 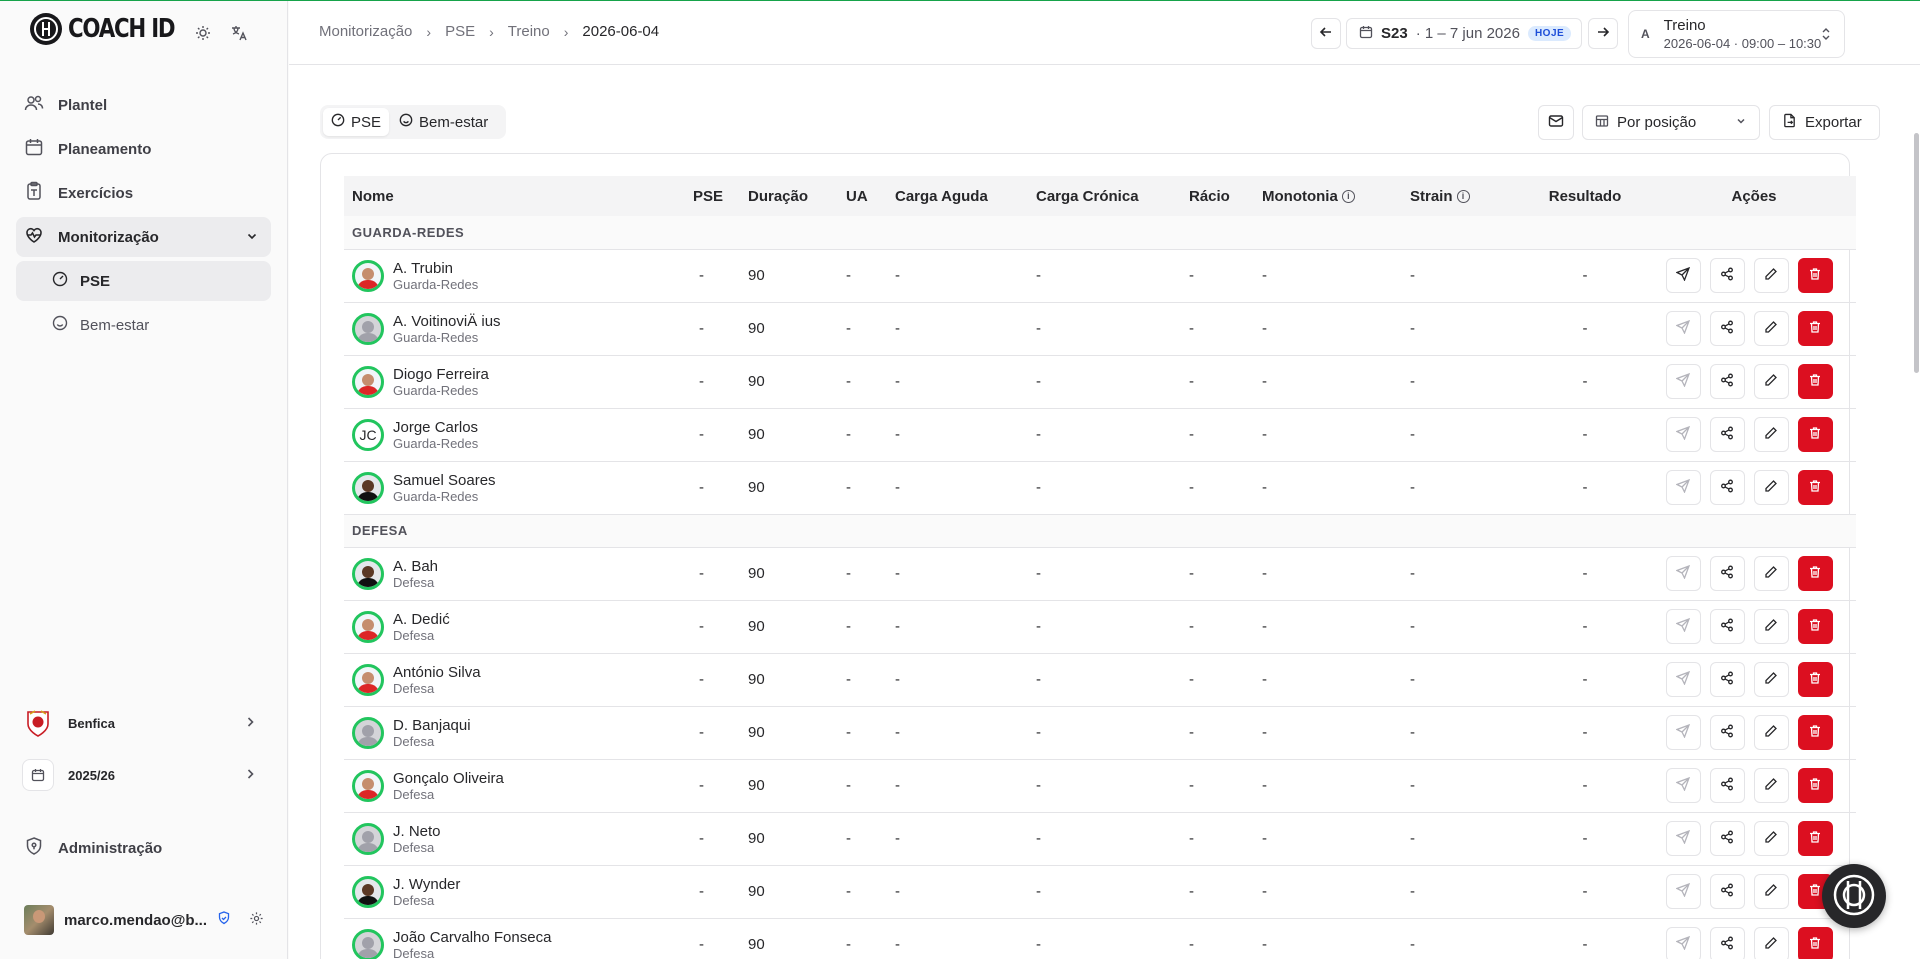 I want to click on next-week-button, so click(x=1603, y=33).